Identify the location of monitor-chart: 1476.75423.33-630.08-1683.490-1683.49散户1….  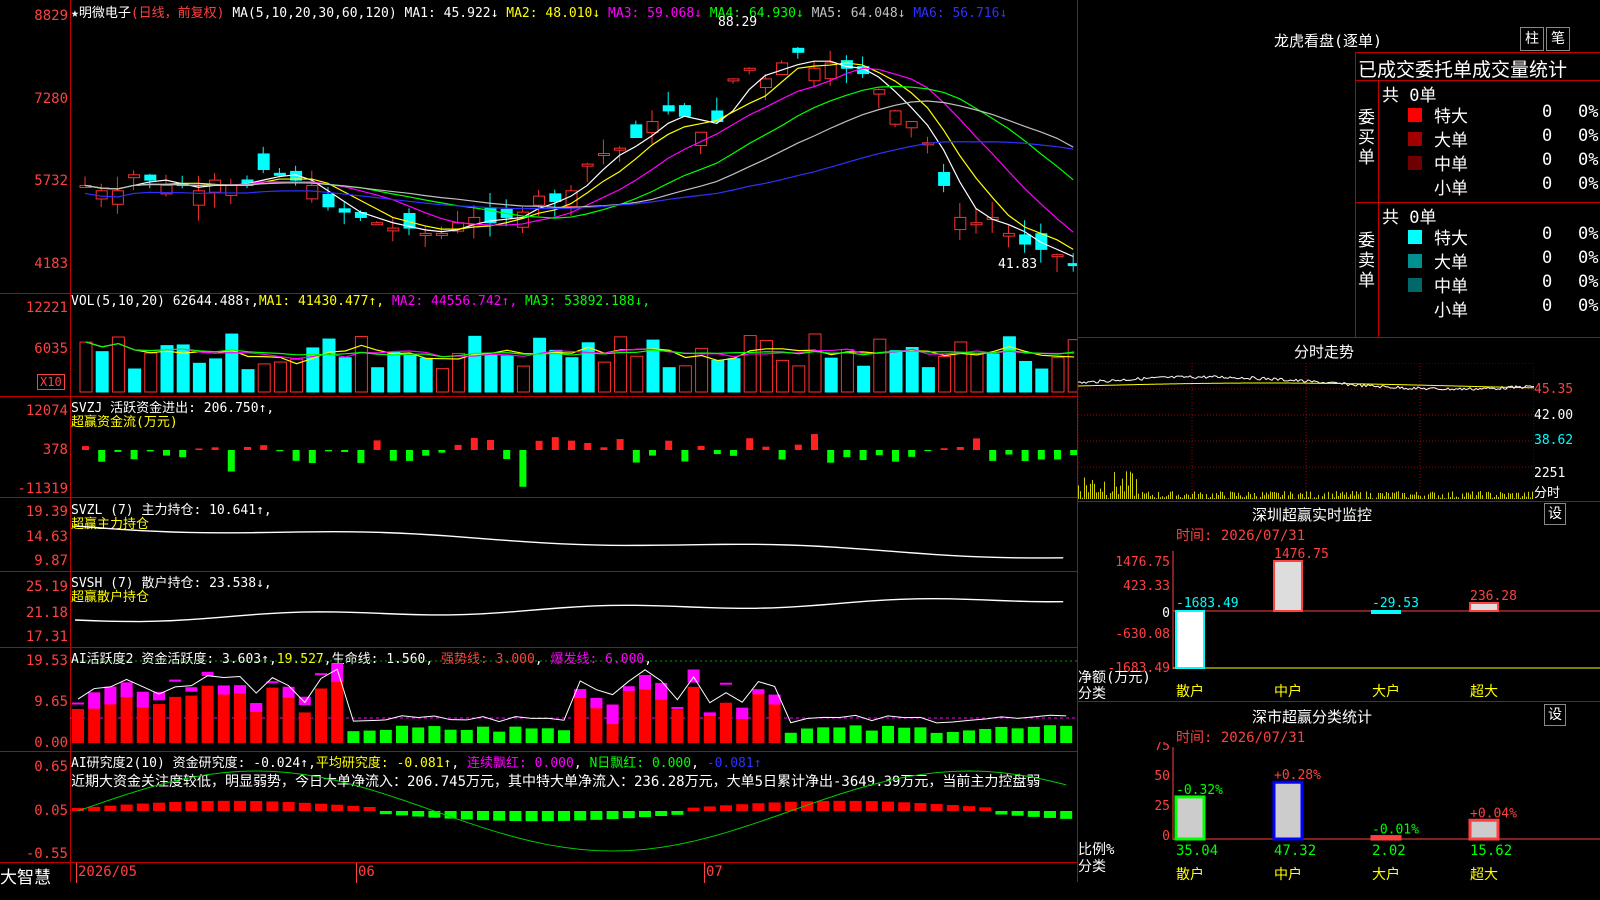
(1339, 621).